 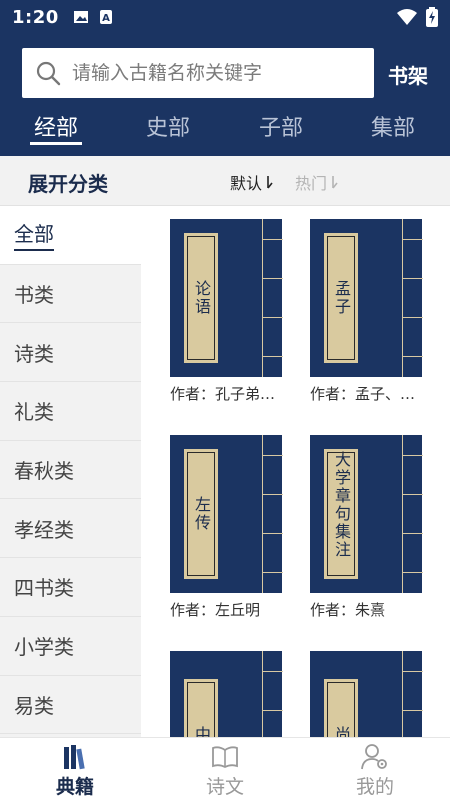 What do you see at coordinates (34, 412) in the screenshot?
I see `sidebar-item-label: 礼类` at bounding box center [34, 412].